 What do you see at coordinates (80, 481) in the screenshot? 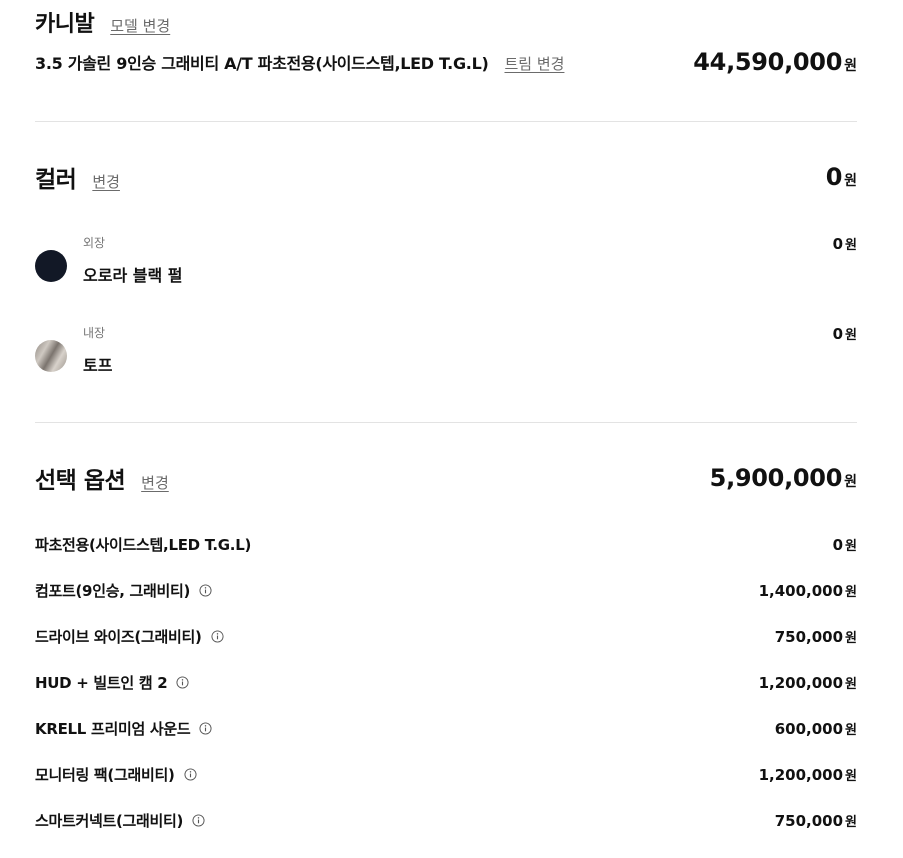
I see `options-section-title: 선택 옵션` at bounding box center [80, 481].